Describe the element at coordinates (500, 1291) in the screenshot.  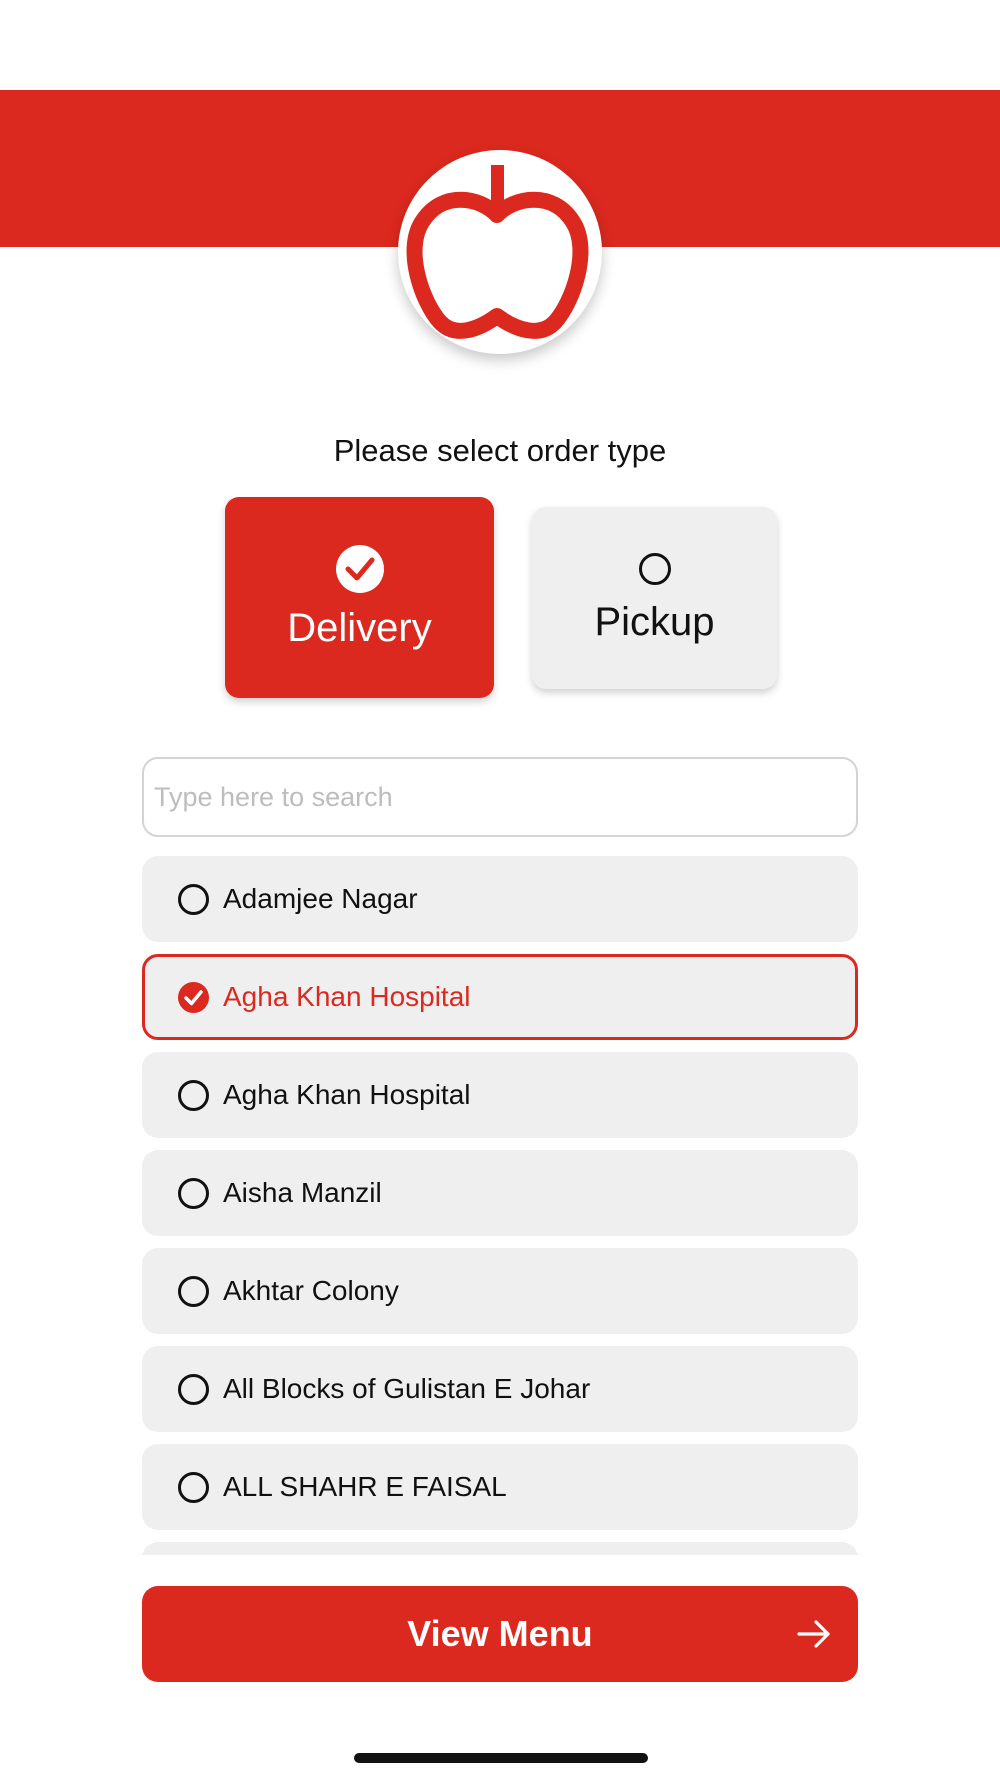
I see `area-item: Akhtar Colony` at that location.